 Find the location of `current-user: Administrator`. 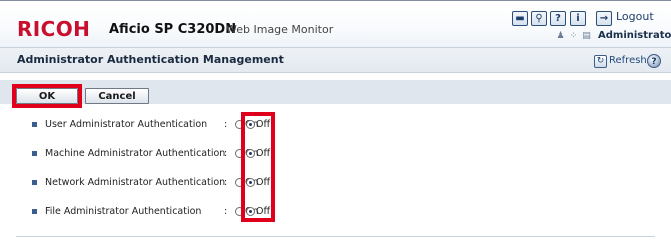

current-user: Administrator is located at coordinates (634, 35).